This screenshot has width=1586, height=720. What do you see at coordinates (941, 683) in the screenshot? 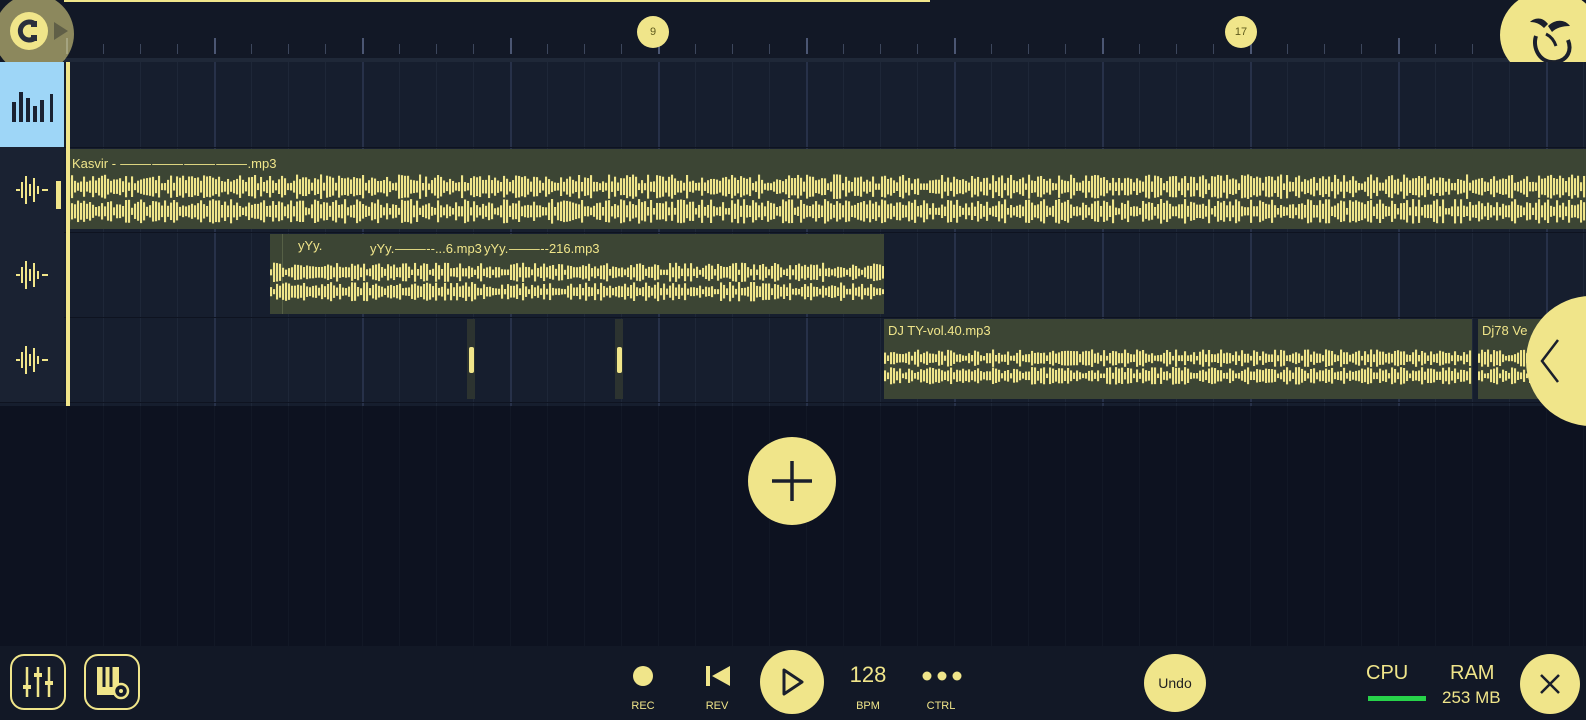
I see `controls-button: CTRL` at bounding box center [941, 683].